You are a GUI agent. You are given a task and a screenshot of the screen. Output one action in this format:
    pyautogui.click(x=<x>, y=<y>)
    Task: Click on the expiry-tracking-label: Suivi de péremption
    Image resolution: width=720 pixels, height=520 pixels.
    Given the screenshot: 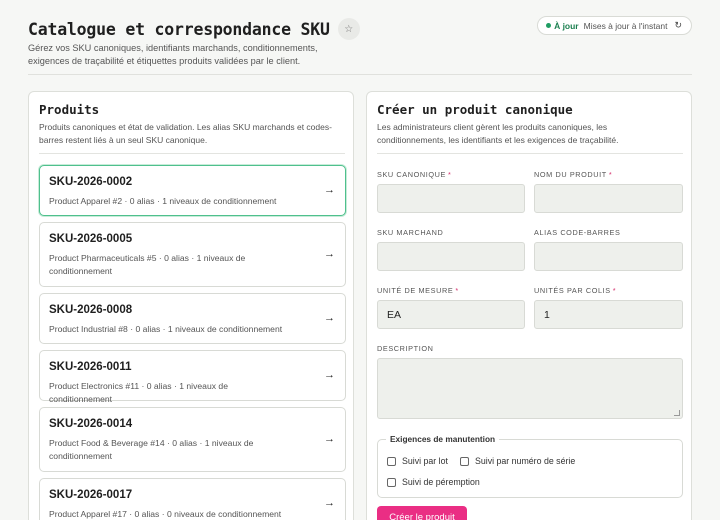 What is the action you would take?
    pyautogui.click(x=441, y=482)
    